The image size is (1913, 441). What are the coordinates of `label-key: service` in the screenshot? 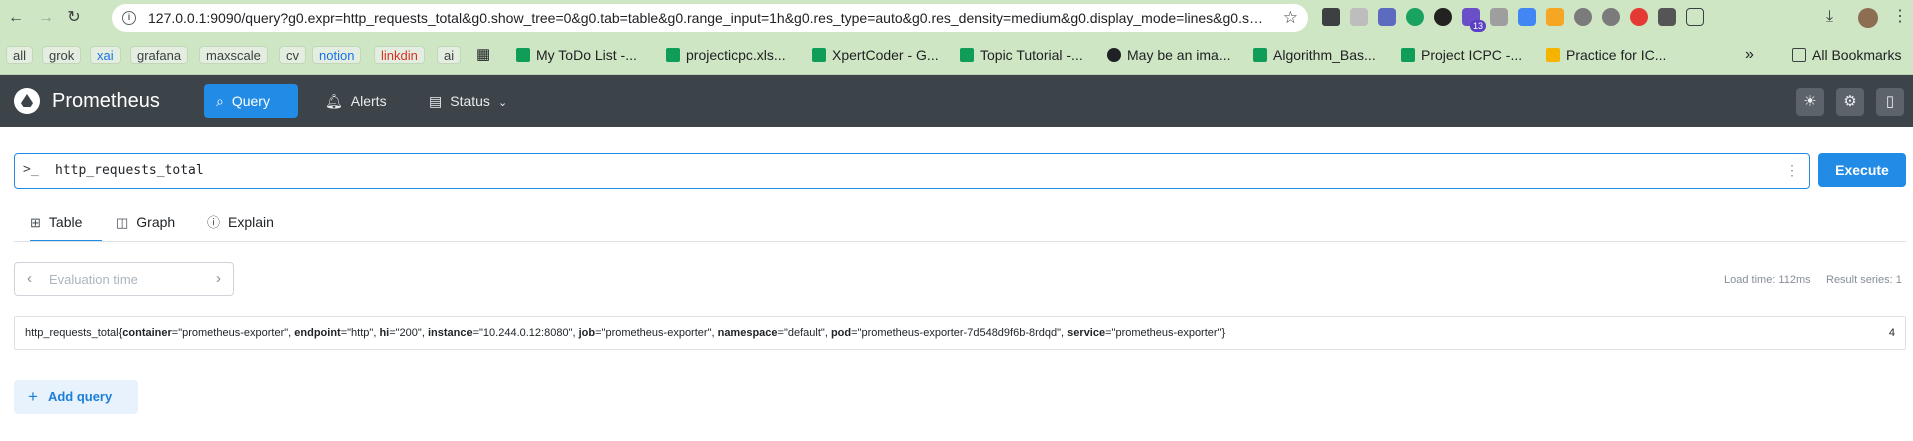 It's located at (1086, 333).